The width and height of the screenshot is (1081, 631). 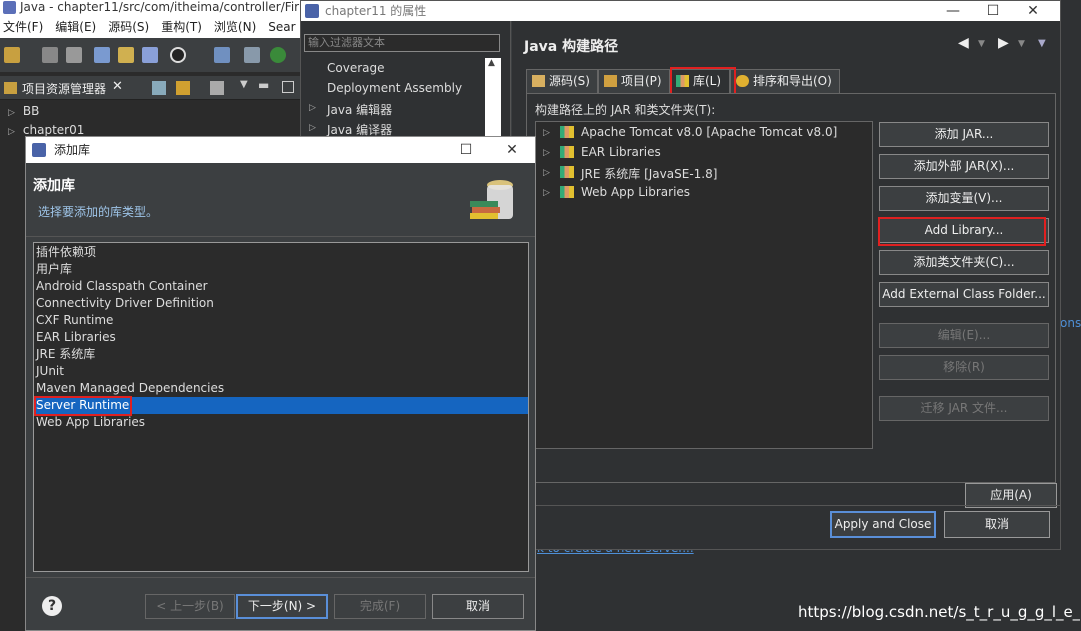 I want to click on nav-item-deployment-assembly: Deployment Assembly, so click(x=394, y=88).